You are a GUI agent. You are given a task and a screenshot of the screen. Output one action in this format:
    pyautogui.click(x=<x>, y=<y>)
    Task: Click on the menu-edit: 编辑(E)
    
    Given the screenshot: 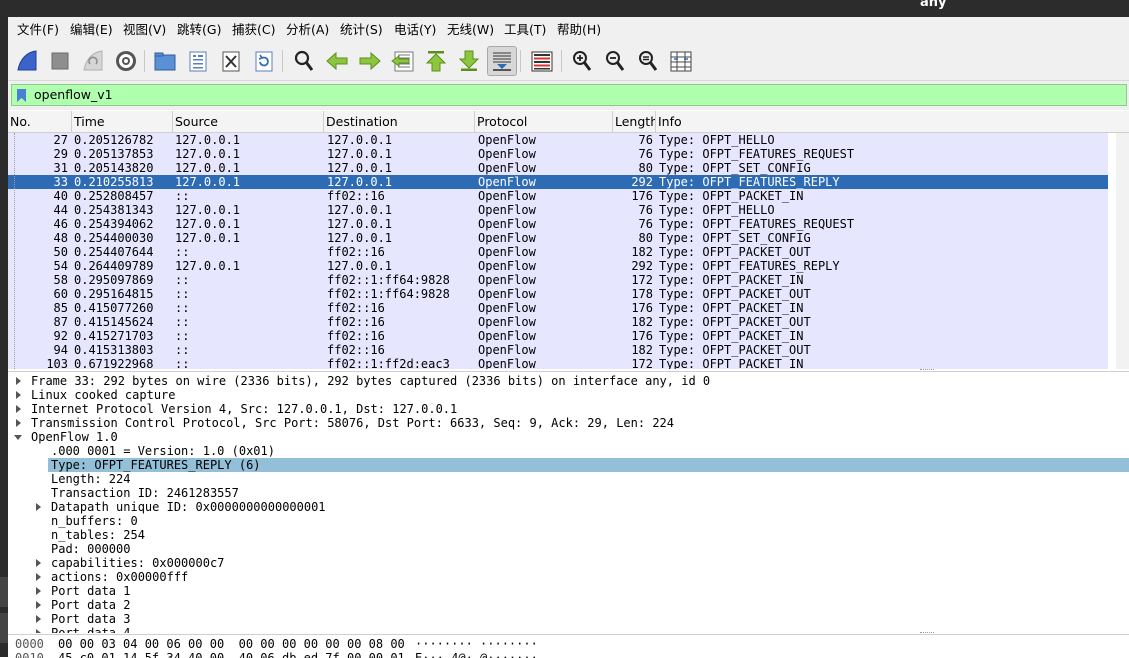 What is the action you would take?
    pyautogui.click(x=91, y=29)
    